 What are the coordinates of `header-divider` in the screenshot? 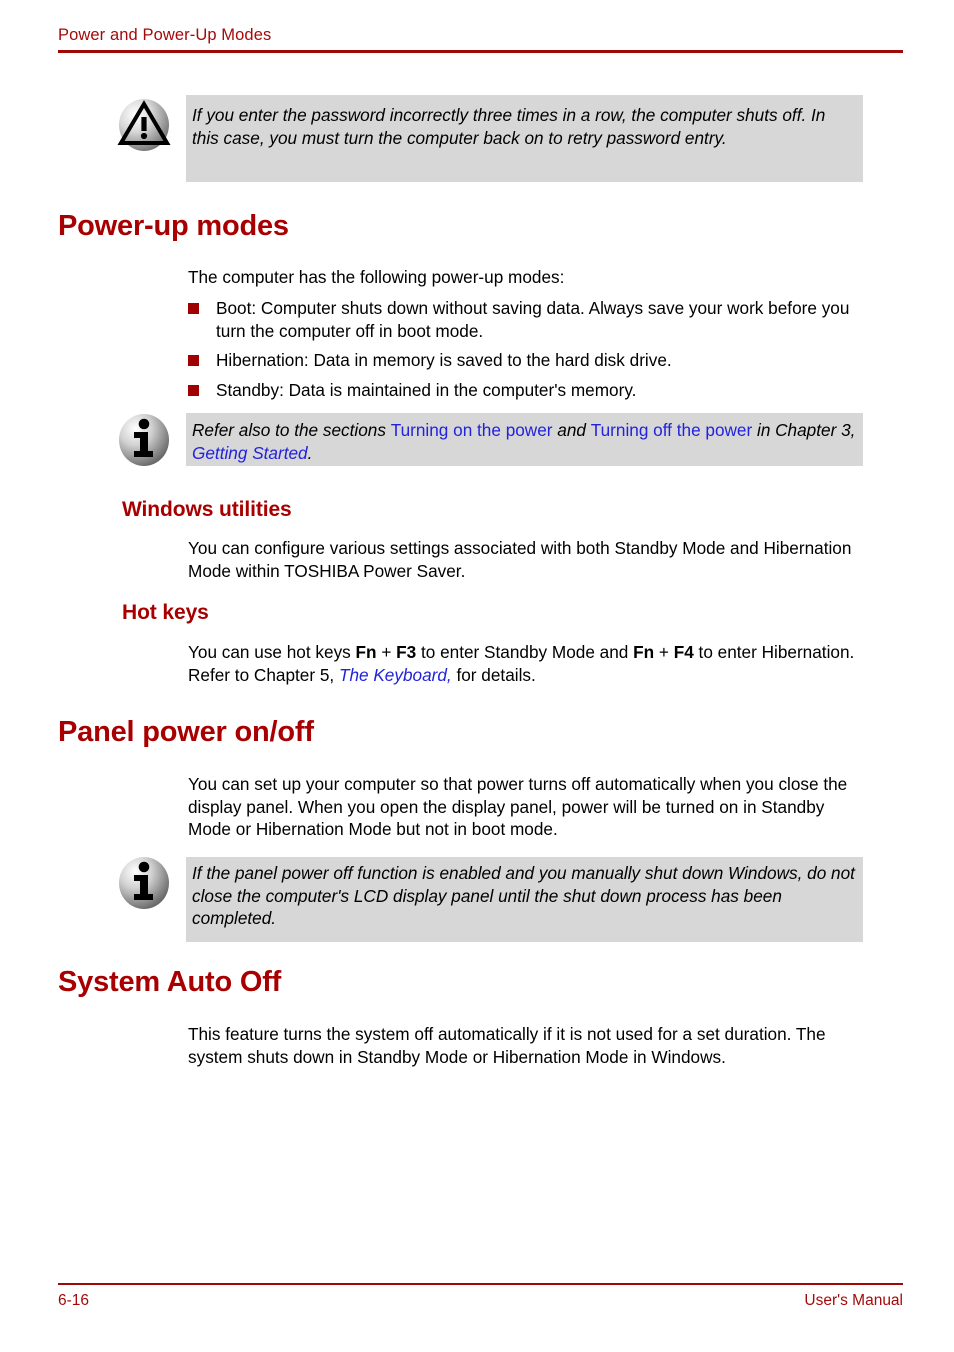 It's located at (480, 51).